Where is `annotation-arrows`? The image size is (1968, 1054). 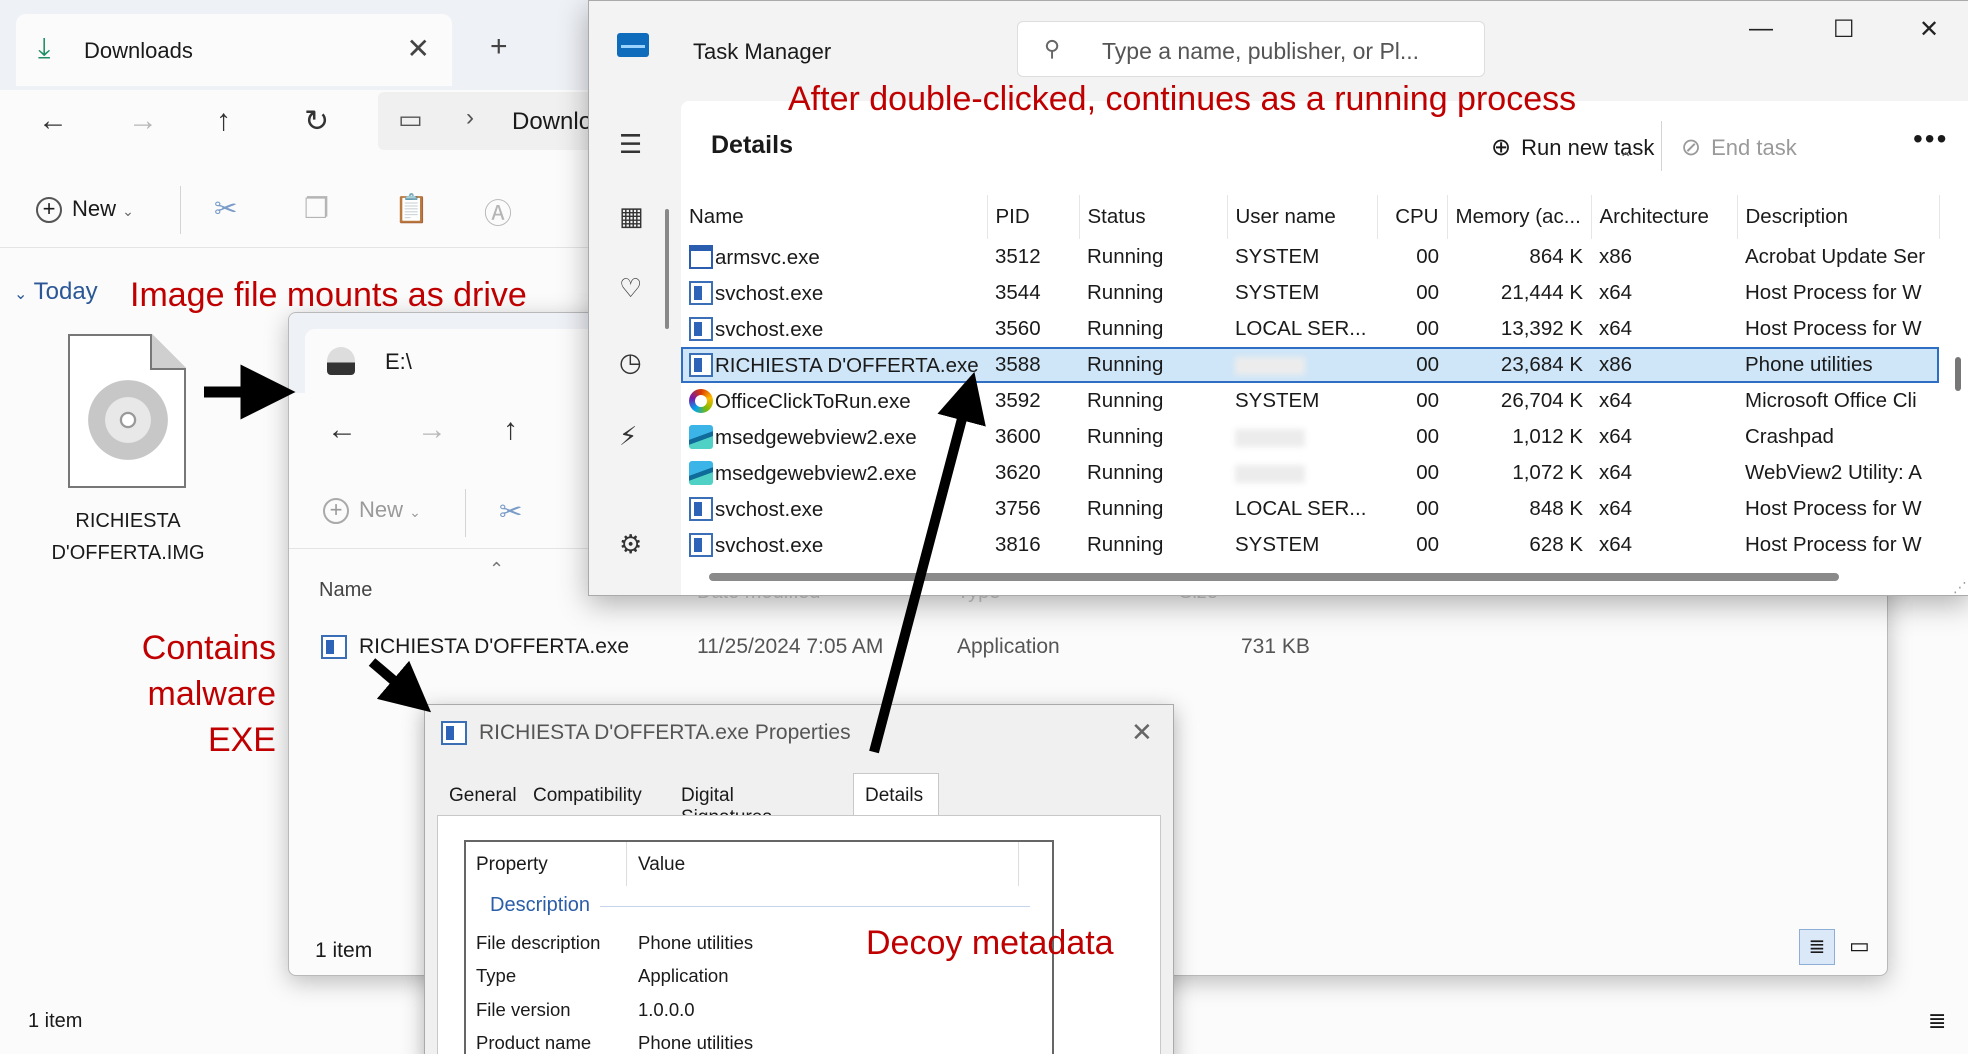
annotation-arrows is located at coordinates (595, 559).